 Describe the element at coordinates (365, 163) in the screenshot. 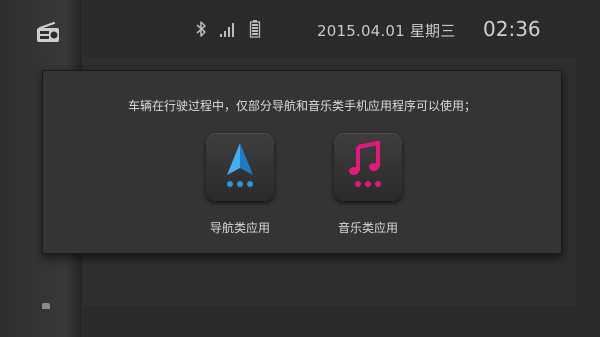

I see `music-note-icon` at that location.